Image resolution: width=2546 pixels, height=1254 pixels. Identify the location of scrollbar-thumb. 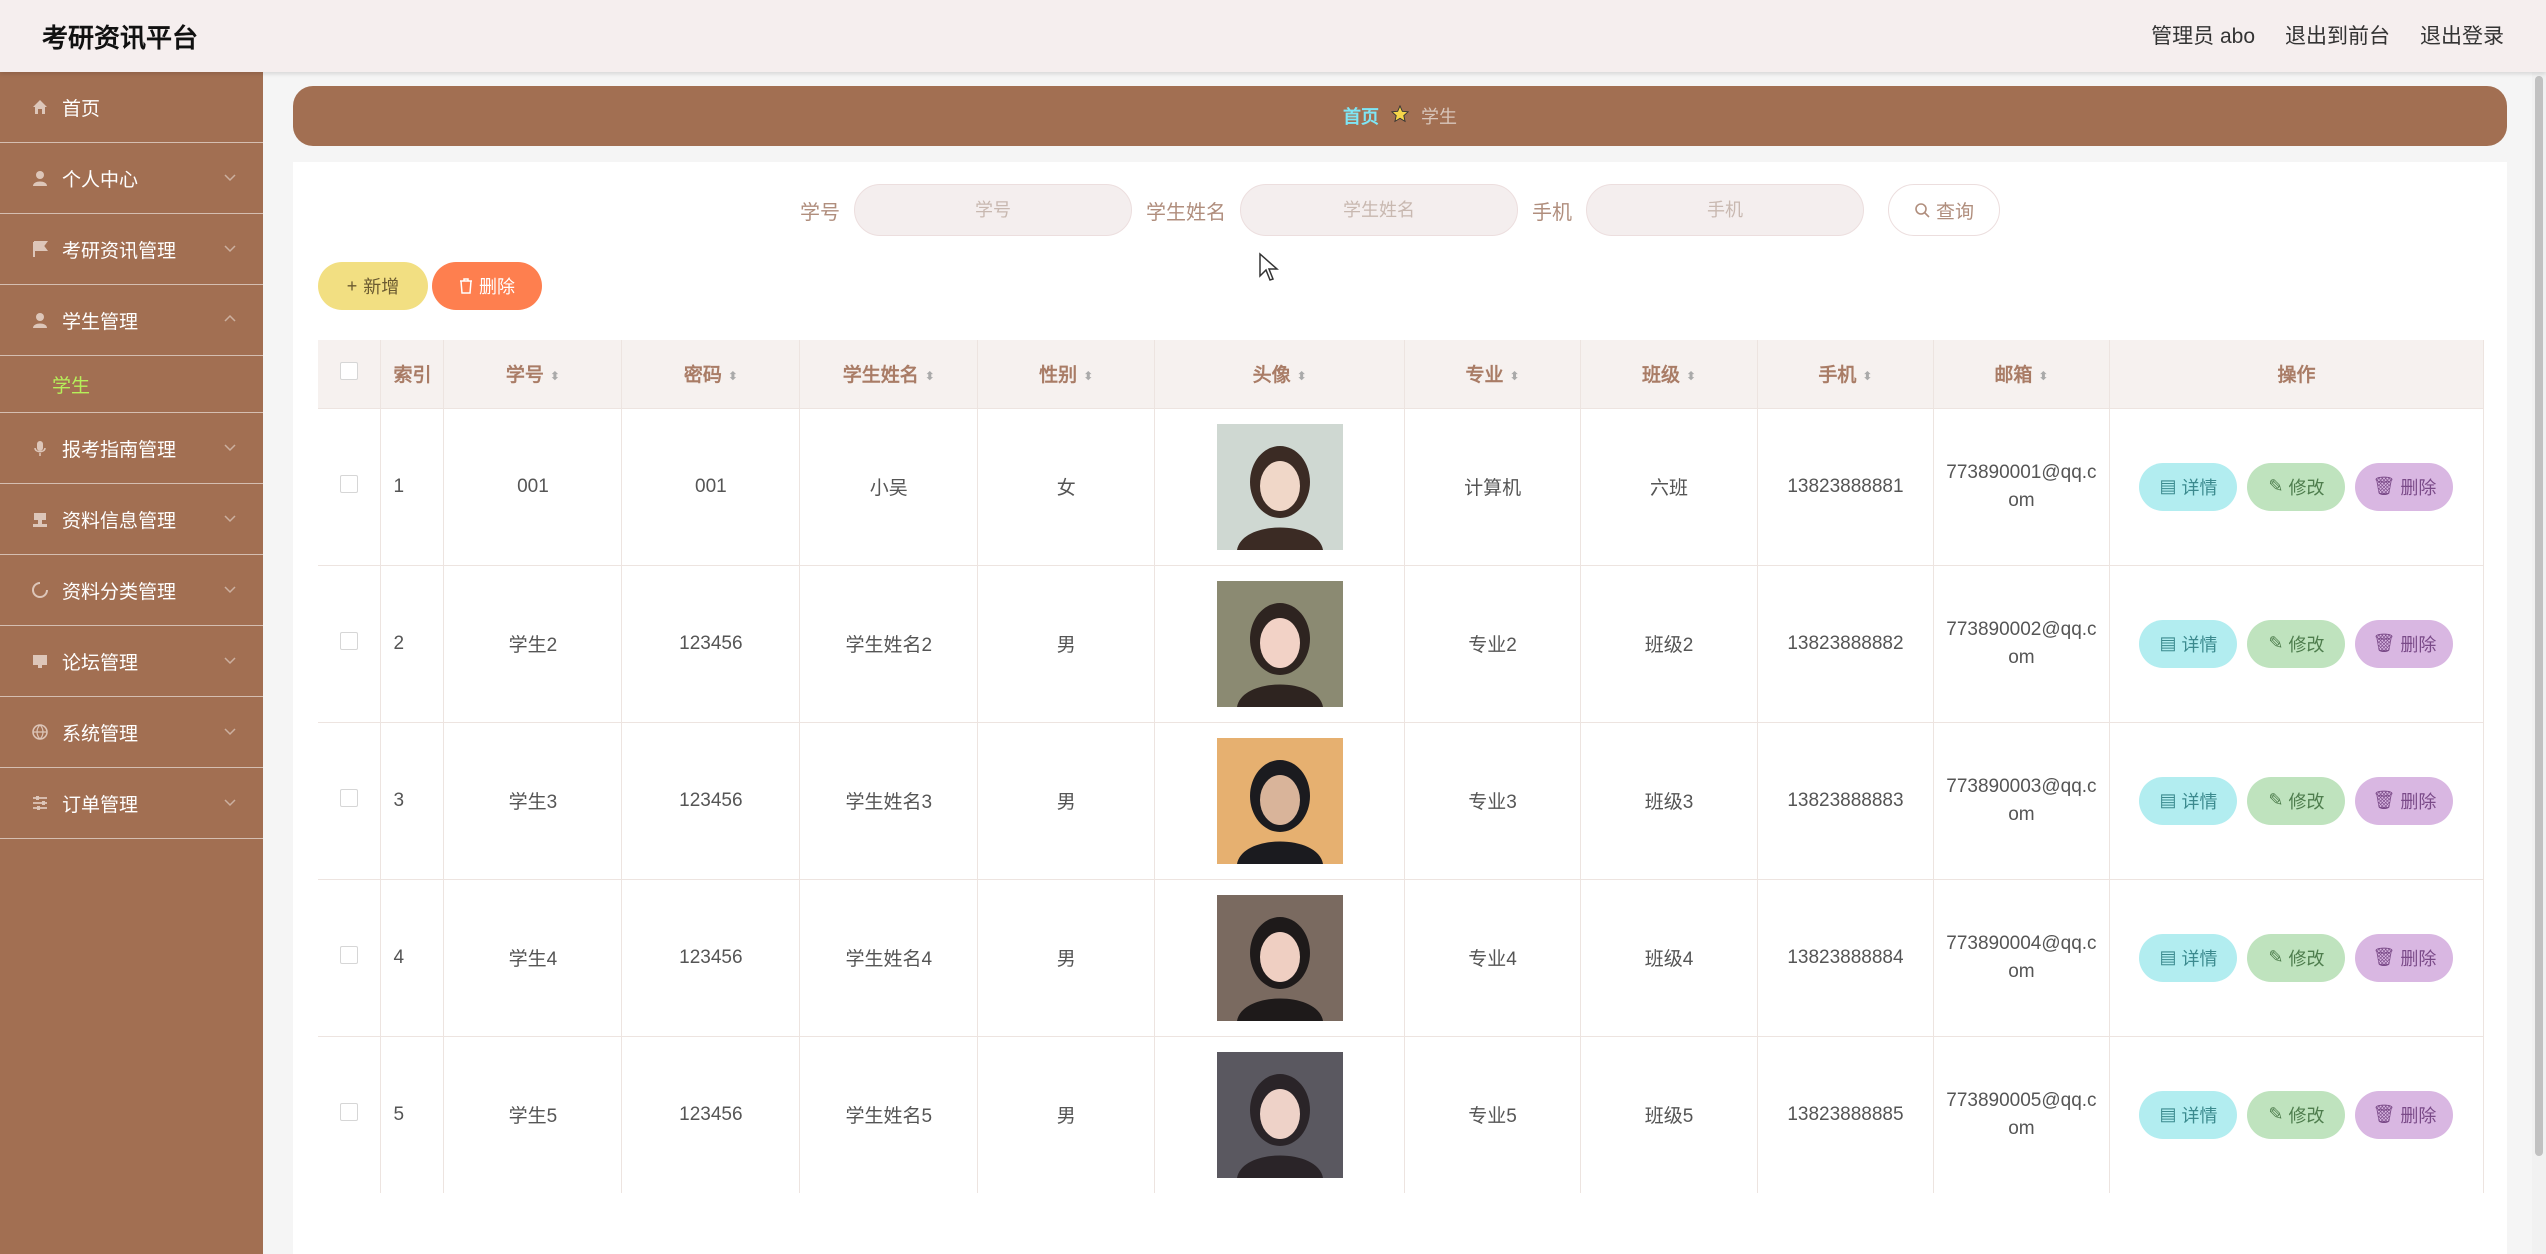
(2539, 616).